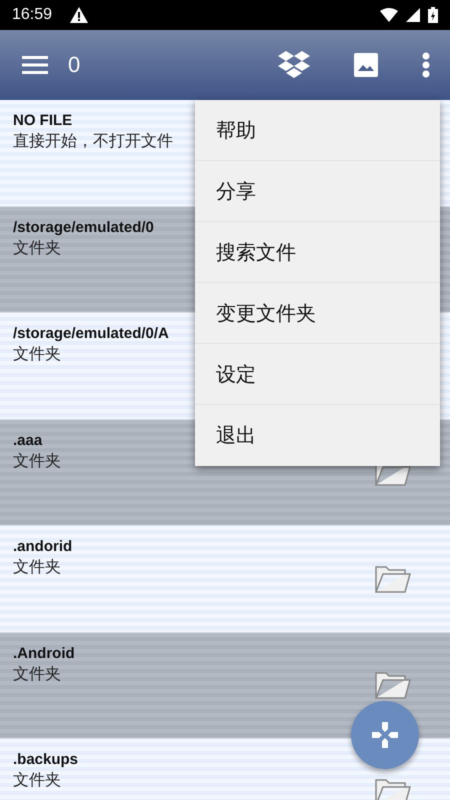  Describe the element at coordinates (43, 120) in the screenshot. I see `file-name: NO FILE` at that location.